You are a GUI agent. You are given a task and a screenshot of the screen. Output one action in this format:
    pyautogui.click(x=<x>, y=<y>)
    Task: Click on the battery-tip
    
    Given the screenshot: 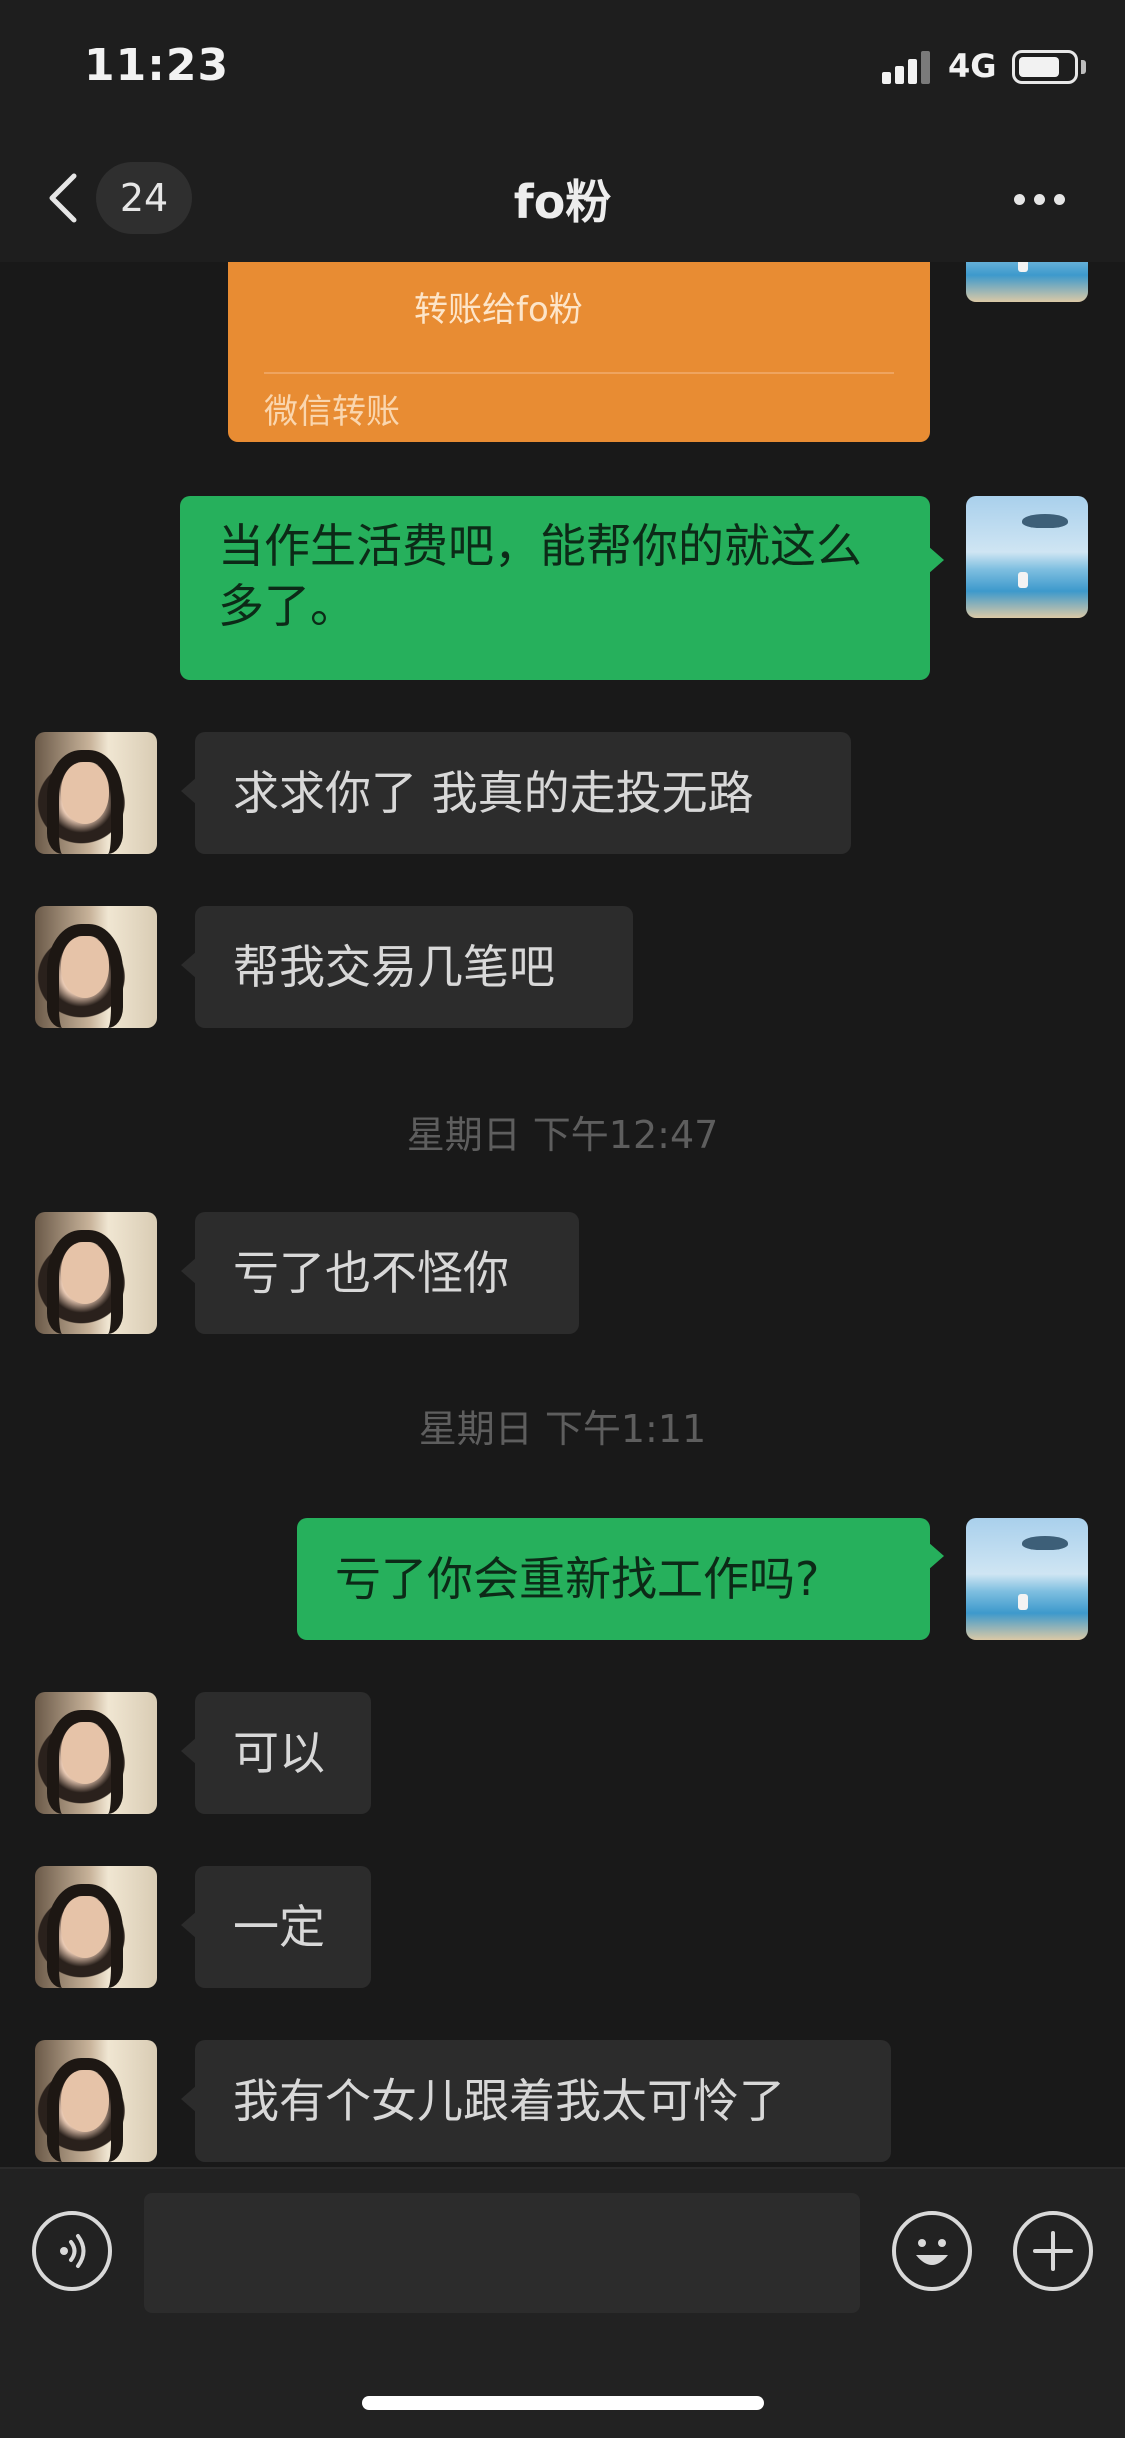 What is the action you would take?
    pyautogui.click(x=1083, y=67)
    